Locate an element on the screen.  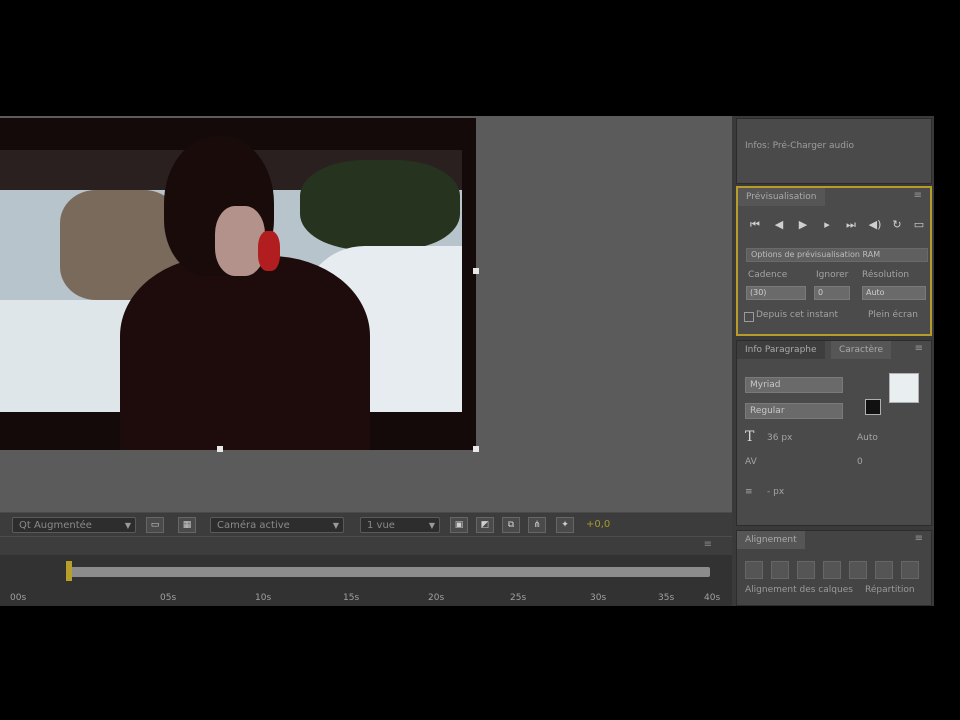
flowchart-icon: ⋔ is located at coordinates (537, 525).